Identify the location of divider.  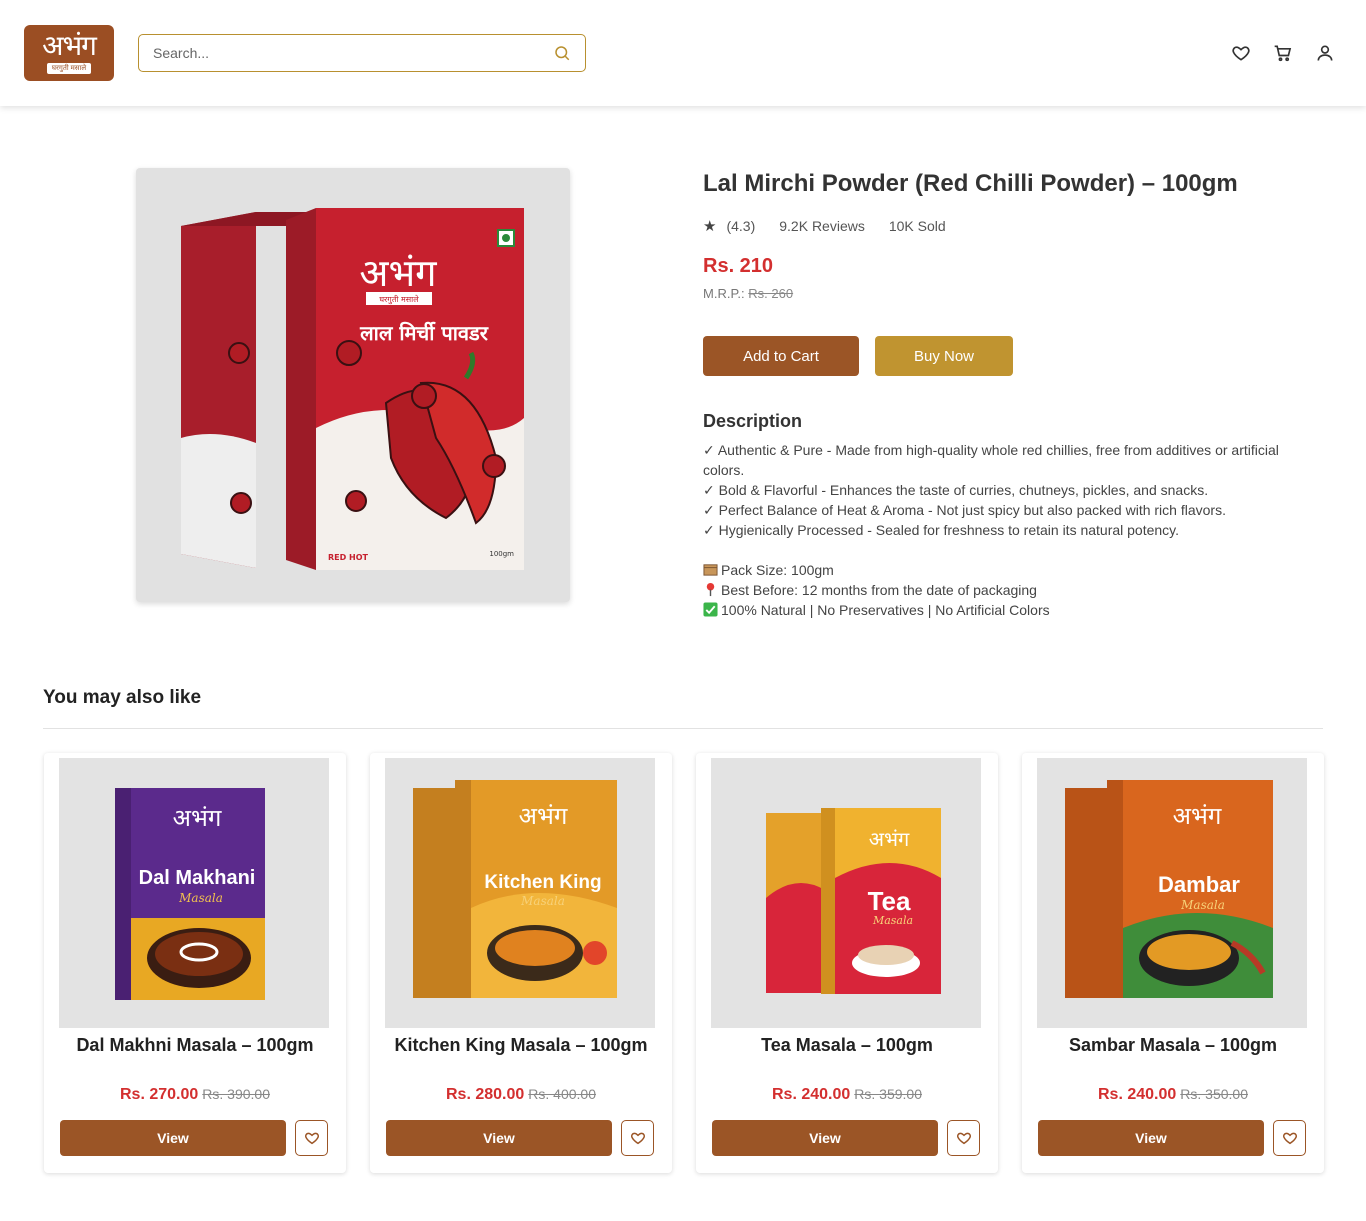
(683, 728).